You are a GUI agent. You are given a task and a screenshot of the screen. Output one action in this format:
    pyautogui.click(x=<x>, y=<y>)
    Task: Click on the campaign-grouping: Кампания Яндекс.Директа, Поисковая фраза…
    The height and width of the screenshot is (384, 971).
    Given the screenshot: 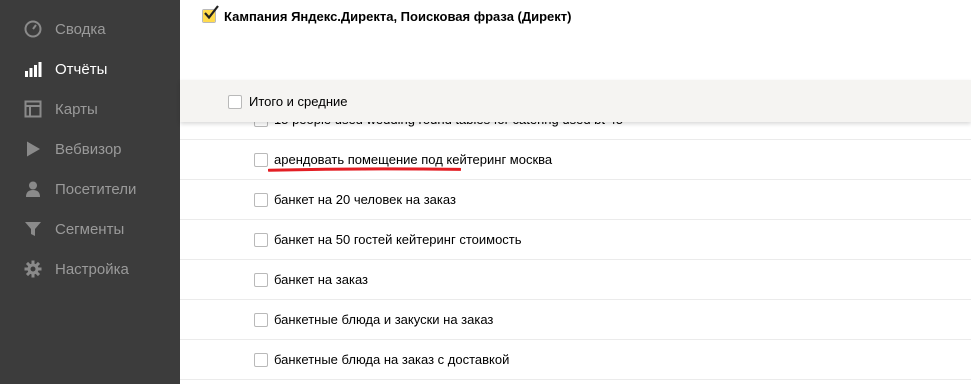 What is the action you would take?
    pyautogui.click(x=386, y=15)
    